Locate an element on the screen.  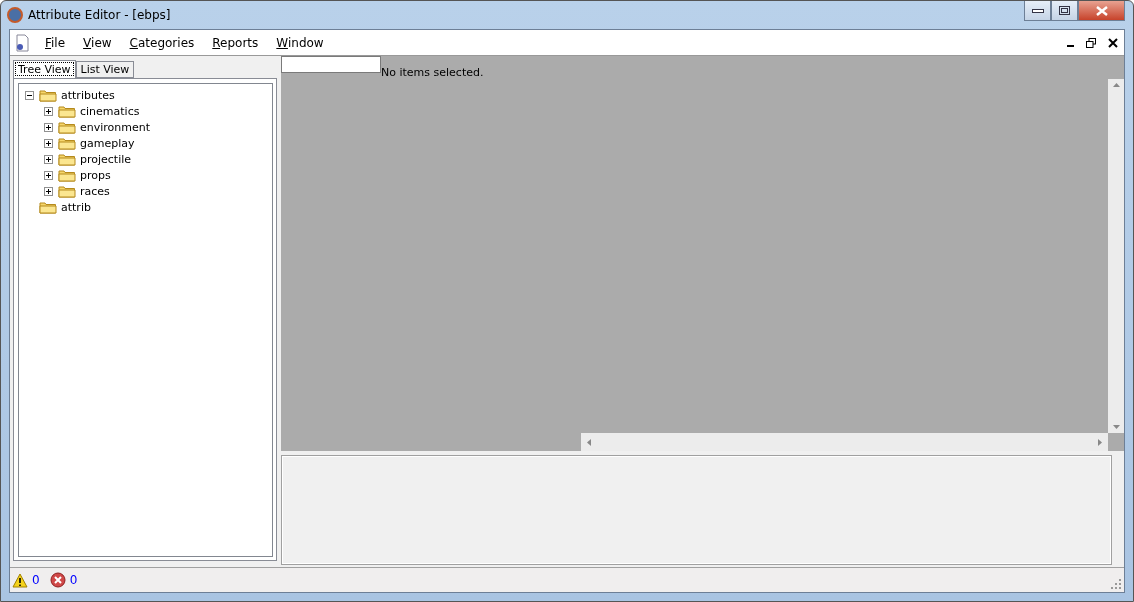
menu-item: View is located at coordinates (97, 42).